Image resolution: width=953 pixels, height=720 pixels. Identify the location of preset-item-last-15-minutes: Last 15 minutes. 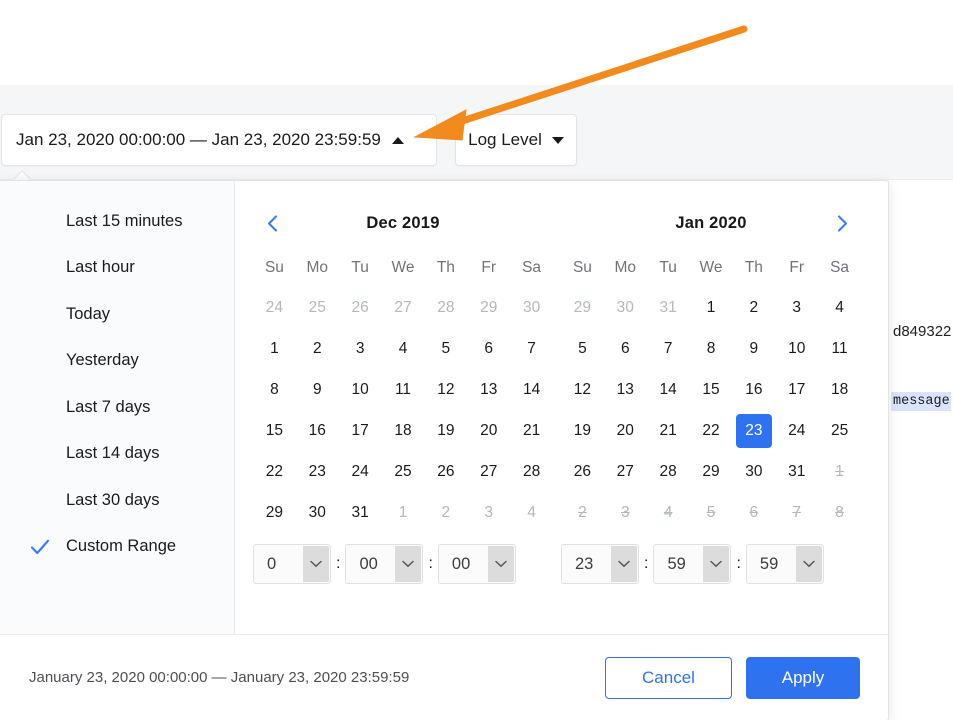
(117, 221).